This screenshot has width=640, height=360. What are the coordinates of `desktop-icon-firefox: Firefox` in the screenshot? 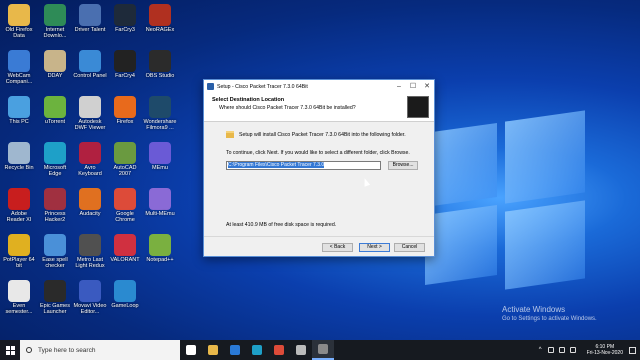 It's located at (125, 110).